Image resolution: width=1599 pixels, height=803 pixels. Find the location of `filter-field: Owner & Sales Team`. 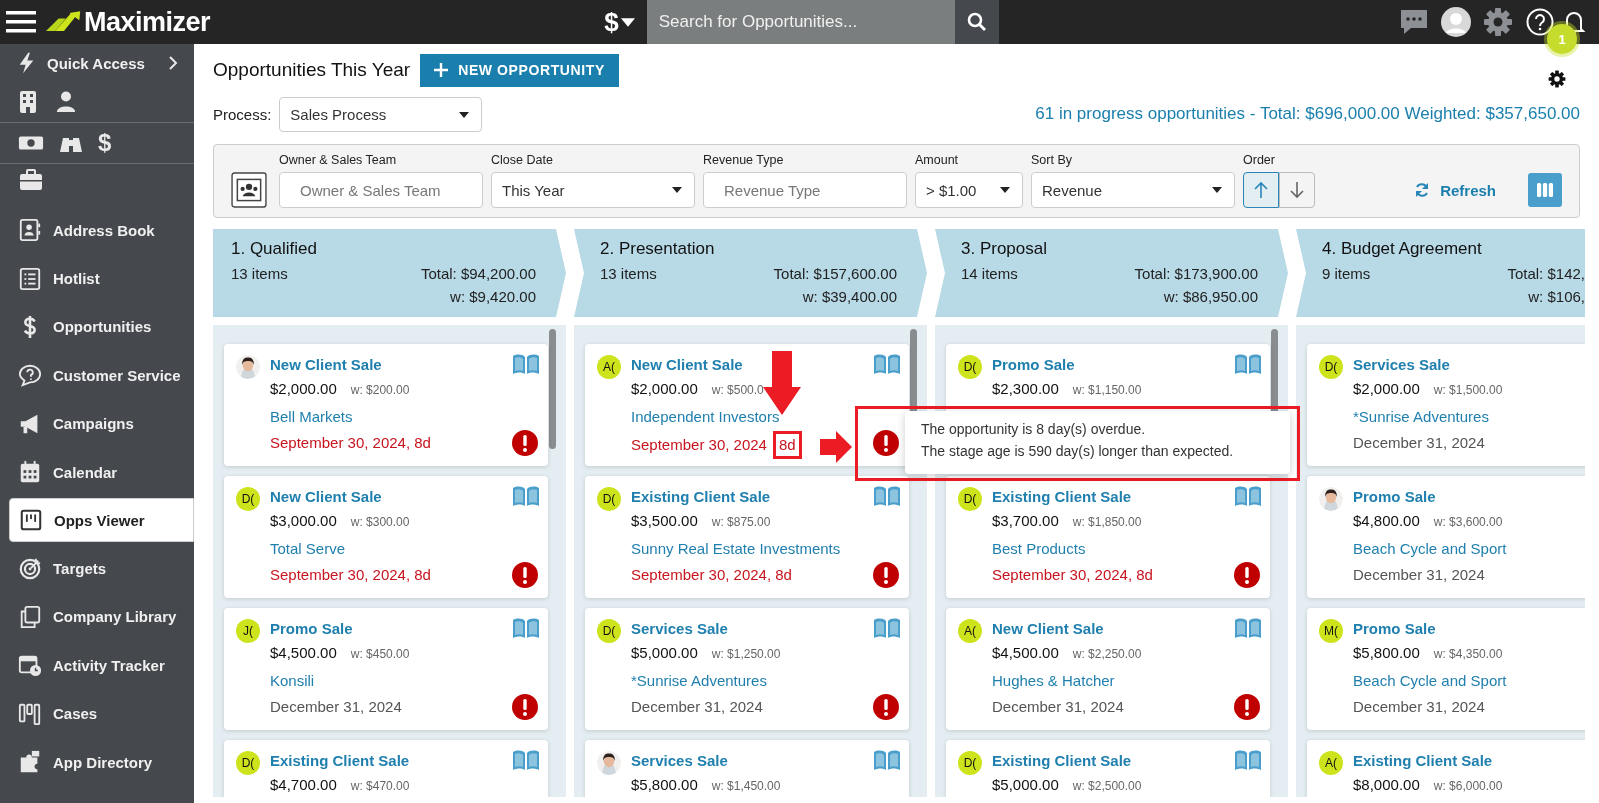

filter-field: Owner & Sales Team is located at coordinates (381, 190).